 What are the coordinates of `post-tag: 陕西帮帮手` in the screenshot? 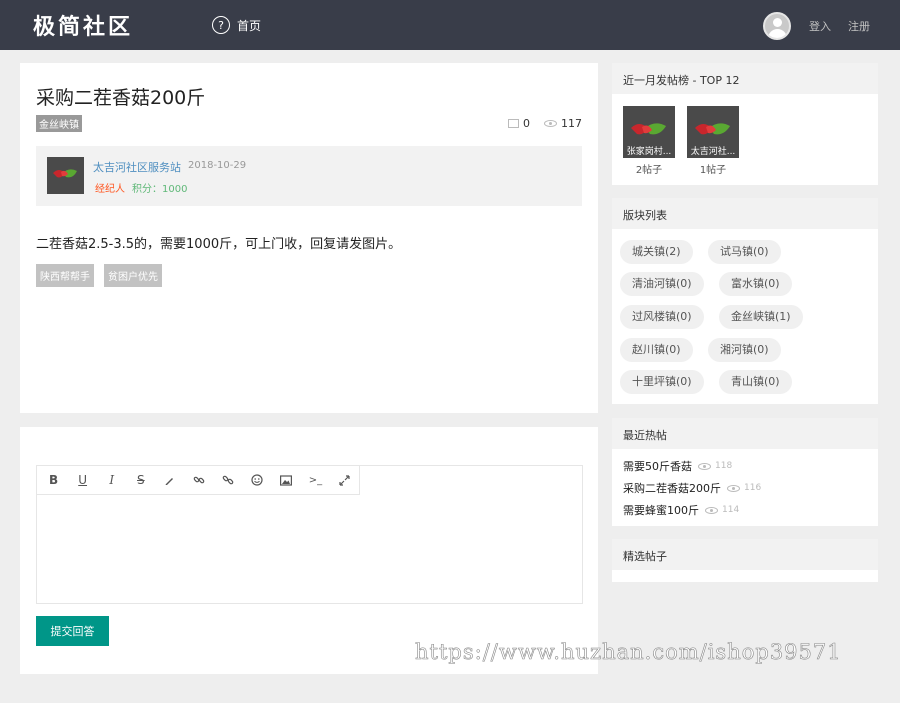 It's located at (65, 275).